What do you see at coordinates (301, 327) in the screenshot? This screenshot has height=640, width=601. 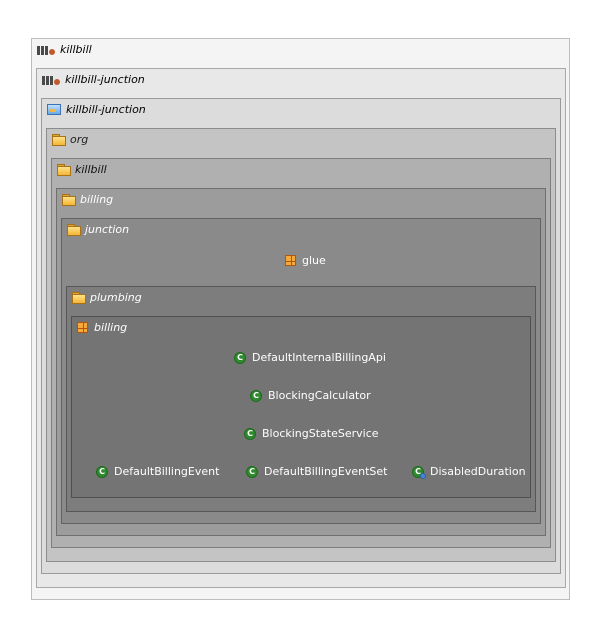 I see `header-package-billing: billing` at bounding box center [301, 327].